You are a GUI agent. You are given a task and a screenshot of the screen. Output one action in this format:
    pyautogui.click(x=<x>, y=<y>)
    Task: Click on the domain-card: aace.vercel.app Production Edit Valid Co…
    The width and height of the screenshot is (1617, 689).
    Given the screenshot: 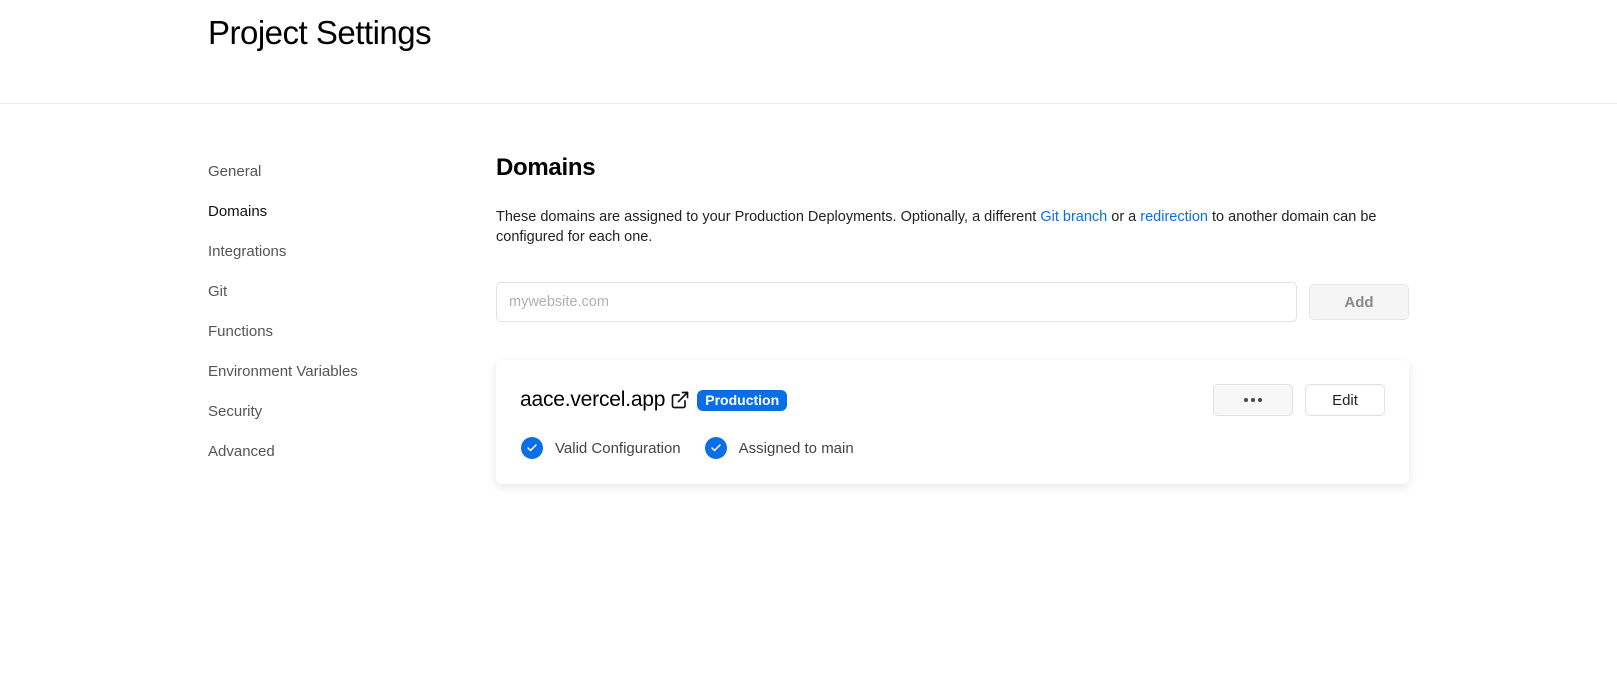 What is the action you would take?
    pyautogui.click(x=952, y=422)
    